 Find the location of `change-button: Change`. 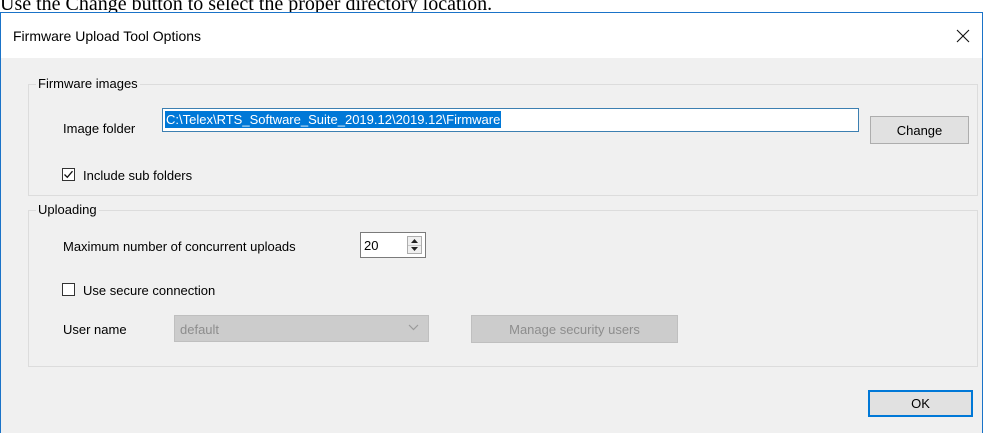

change-button: Change is located at coordinates (919, 130).